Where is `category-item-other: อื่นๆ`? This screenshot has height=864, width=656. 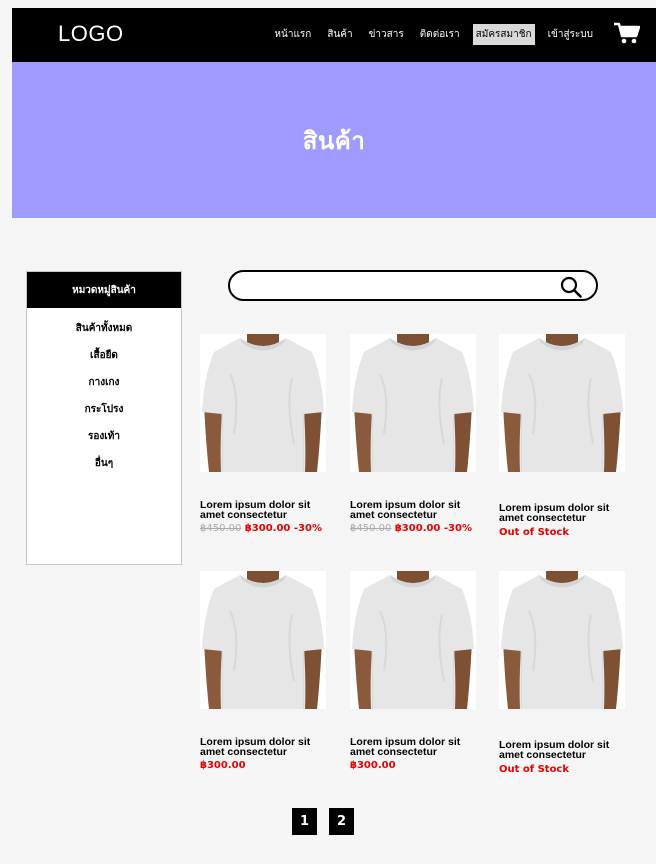
category-item-other: อื่นๆ is located at coordinates (104, 468).